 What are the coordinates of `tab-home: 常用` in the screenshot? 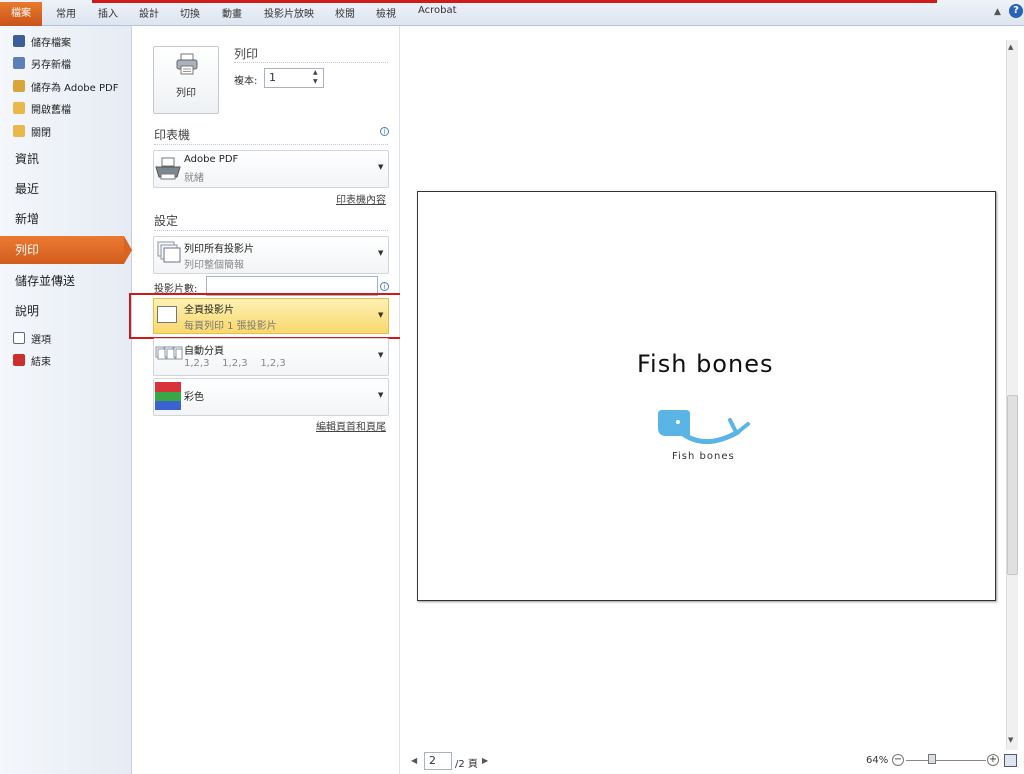 It's located at (66, 12).